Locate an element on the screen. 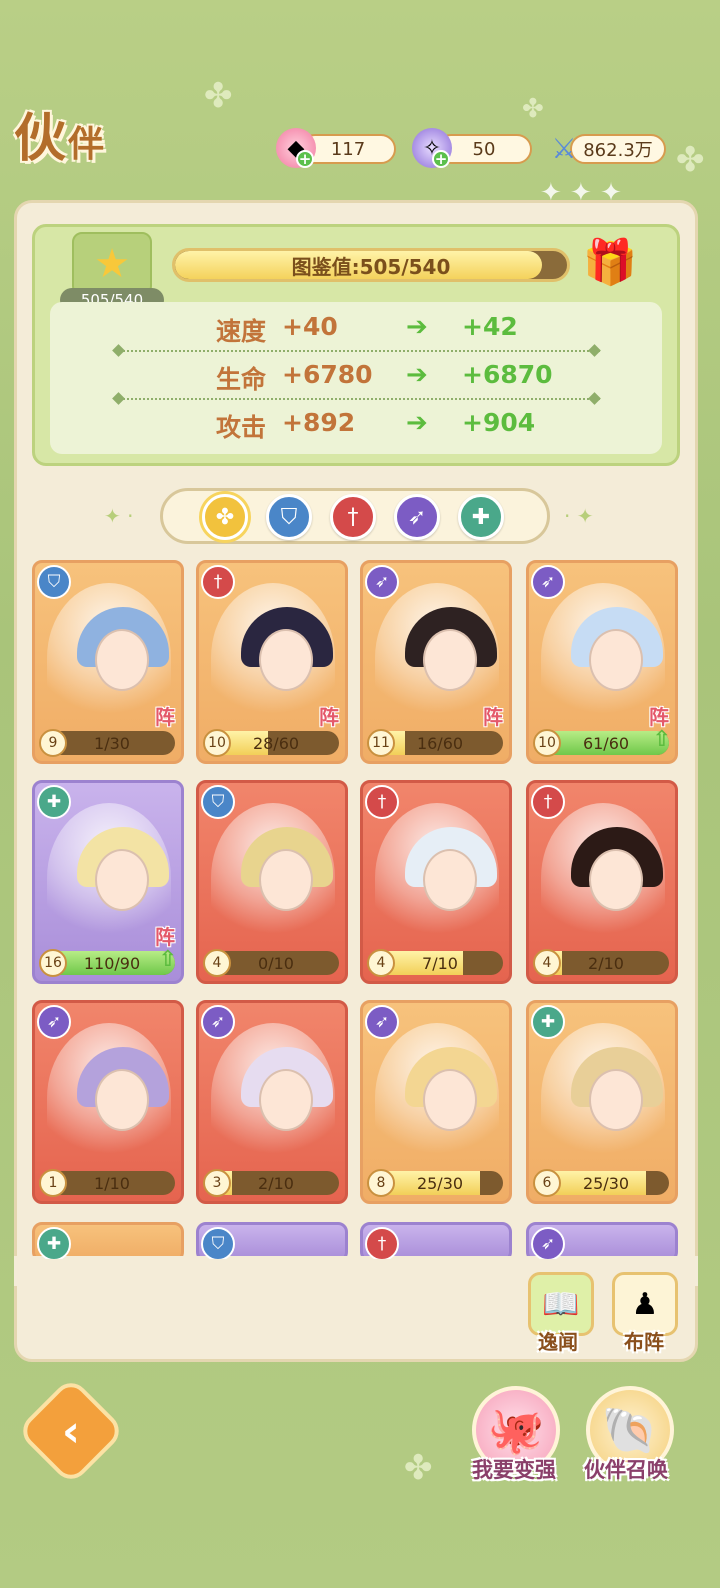 Image resolution: width=720 pixels, height=1588 pixels. partner-card: ⛉ 阵 1/30 9 is located at coordinates (108, 662).